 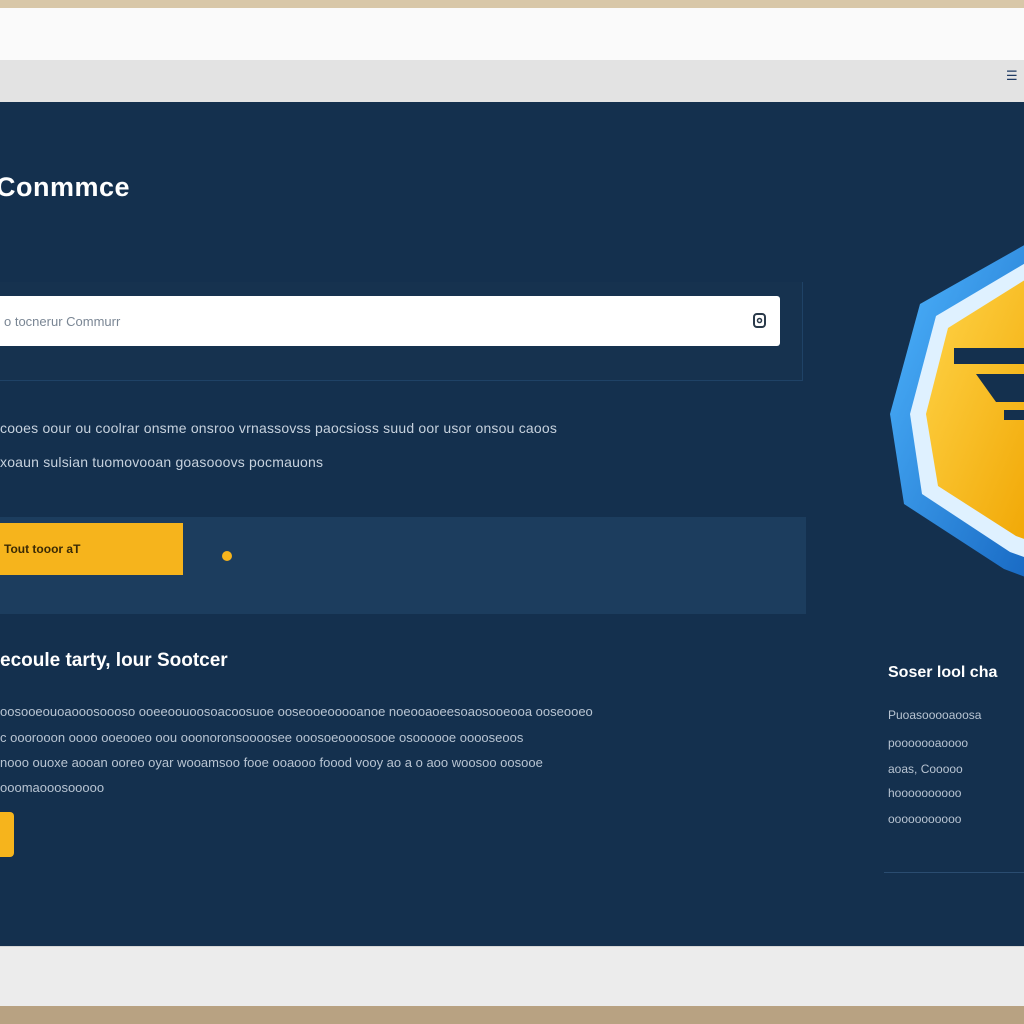 What do you see at coordinates (943, 672) in the screenshot?
I see `sidebar-heading: Soser lool cha` at bounding box center [943, 672].